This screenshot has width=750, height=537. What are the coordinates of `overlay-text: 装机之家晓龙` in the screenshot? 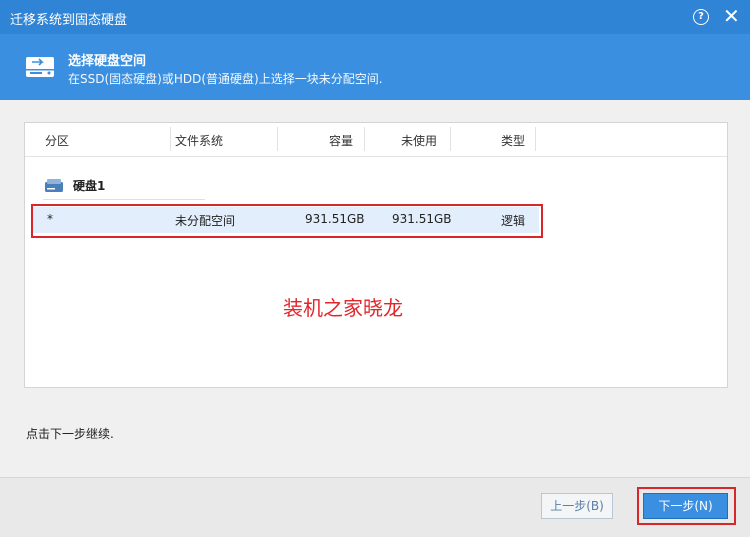 It's located at (343, 308).